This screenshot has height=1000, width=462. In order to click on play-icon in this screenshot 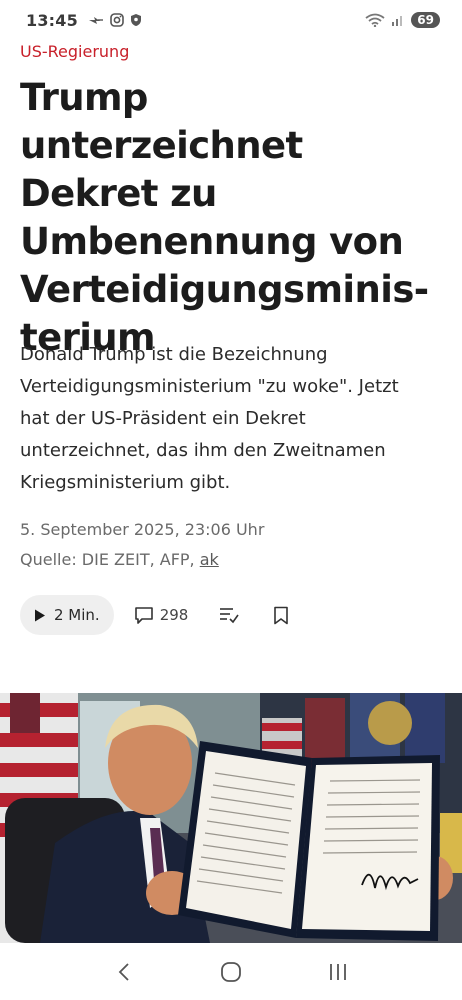, I will do `click(40, 615)`.